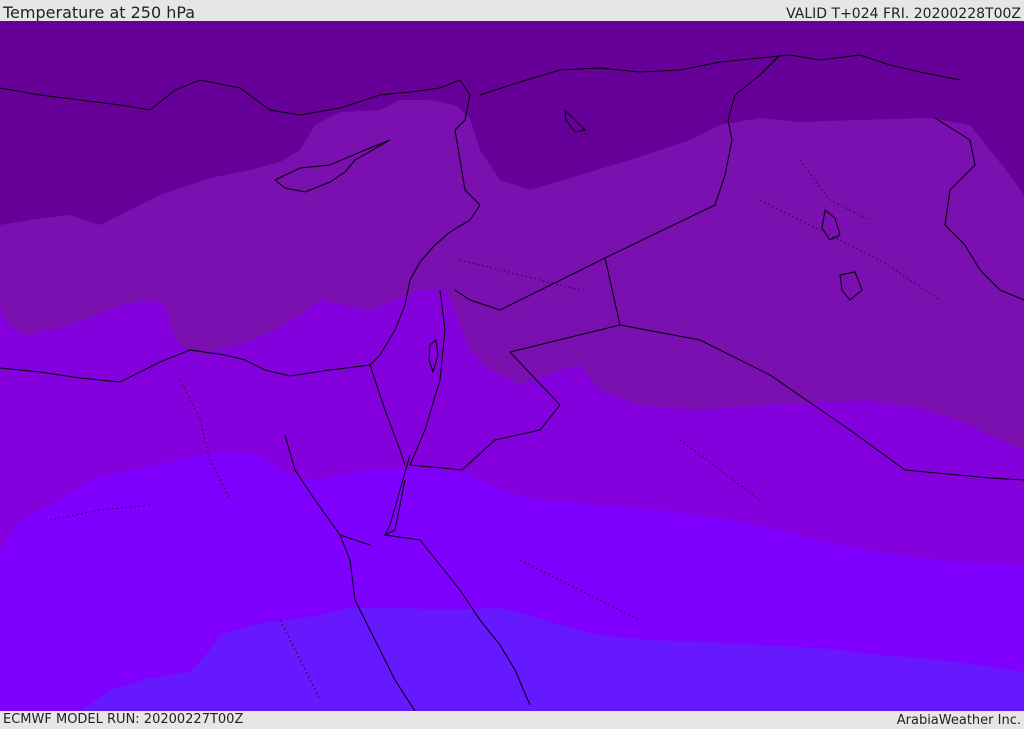 Image resolution: width=1024 pixels, height=729 pixels. Describe the element at coordinates (99, 12) in the screenshot. I see `map-title: Temperature at 250 hPa` at that location.